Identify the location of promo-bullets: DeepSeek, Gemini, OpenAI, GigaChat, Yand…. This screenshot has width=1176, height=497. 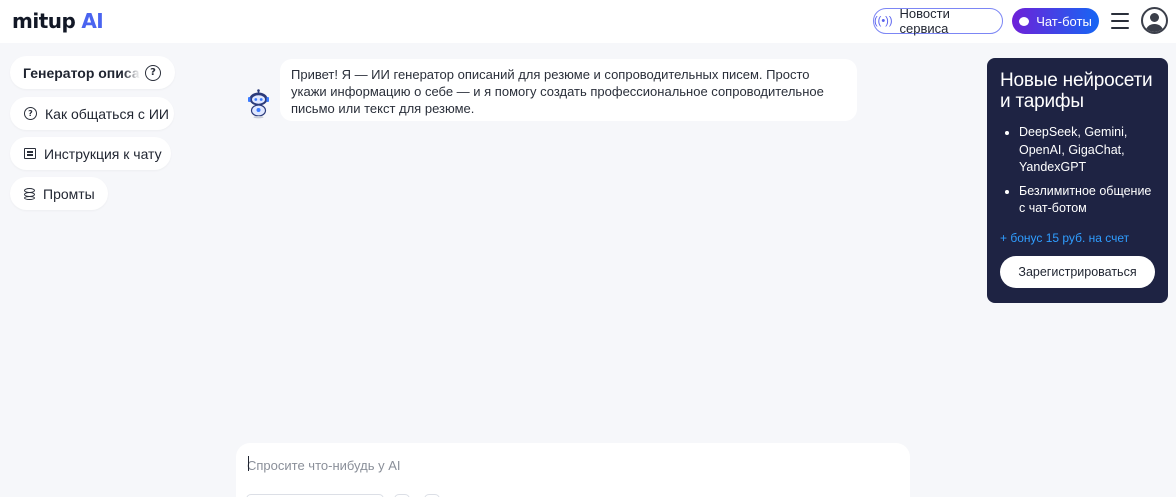
(1078, 171).